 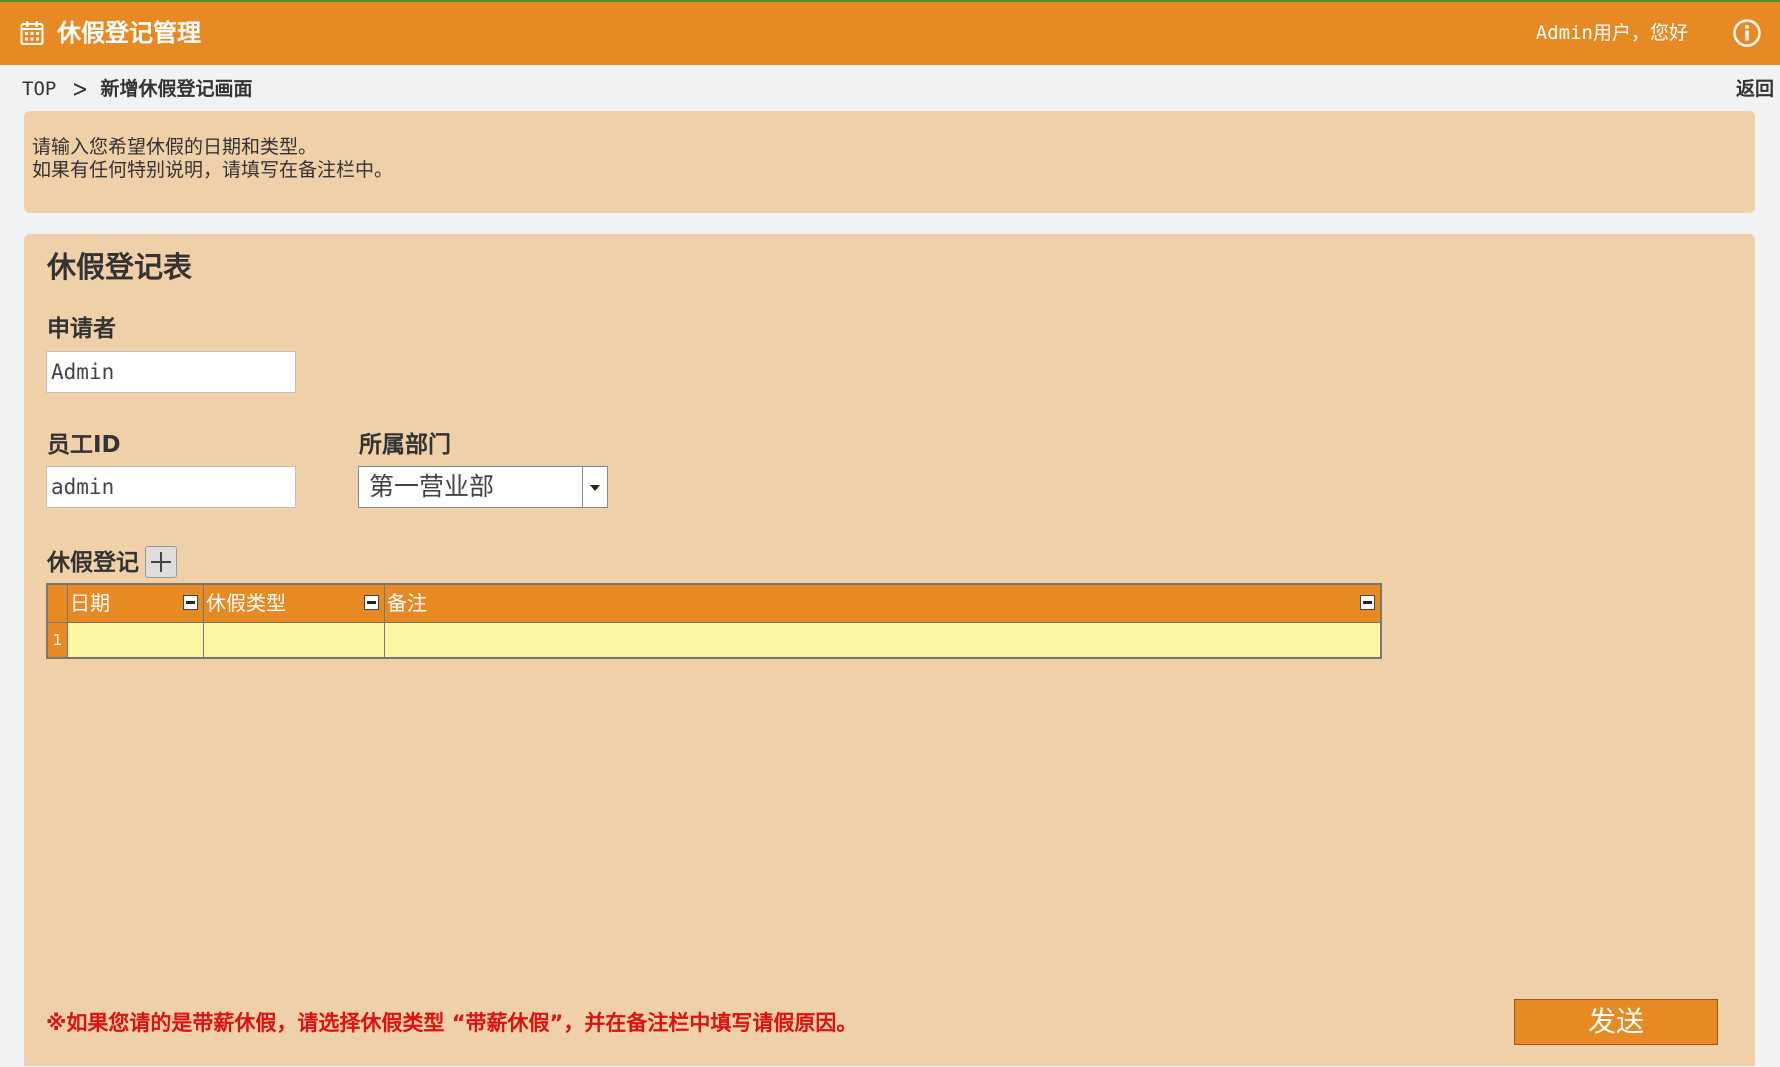 What do you see at coordinates (93, 563) in the screenshot?
I see `leave-section-label: 休假登记` at bounding box center [93, 563].